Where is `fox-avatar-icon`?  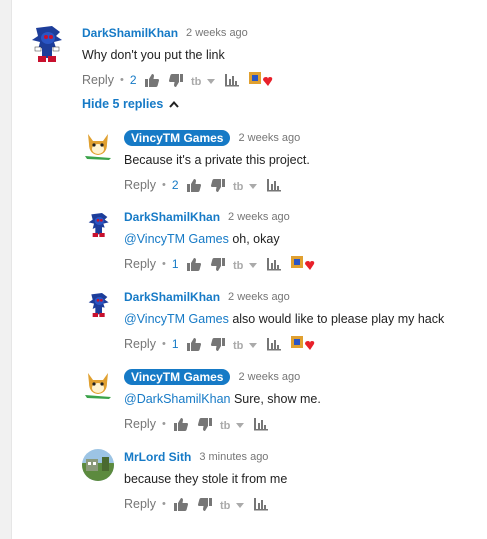 fox-avatar-icon is located at coordinates (98, 146).